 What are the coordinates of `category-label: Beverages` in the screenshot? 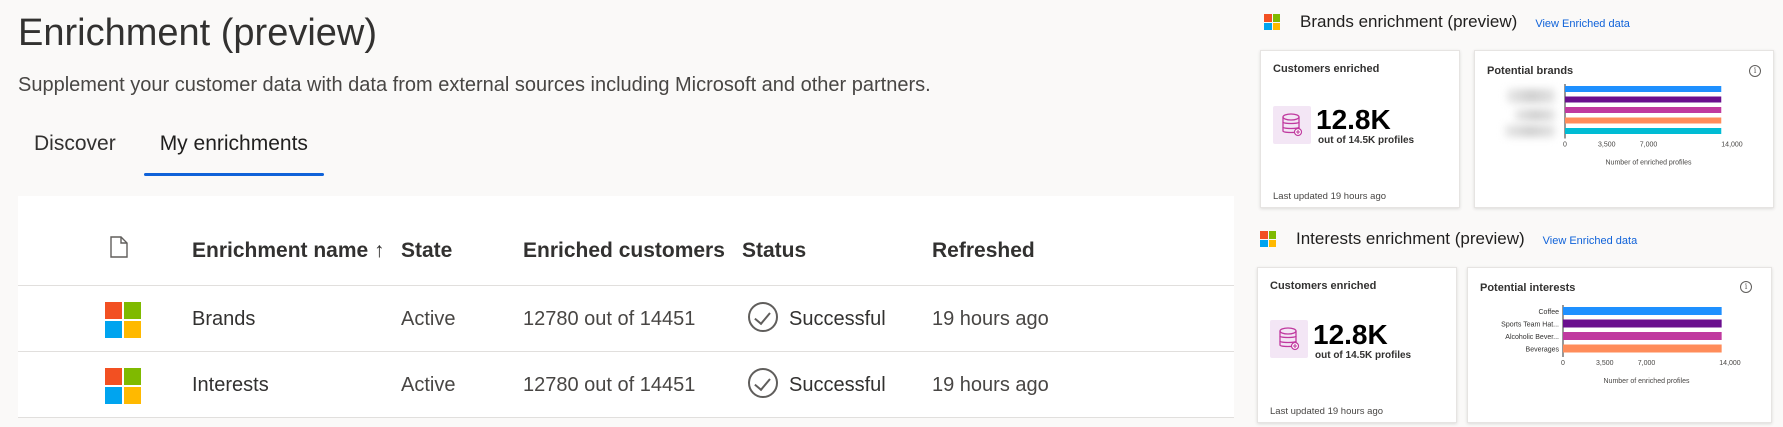 It's located at (1543, 350).